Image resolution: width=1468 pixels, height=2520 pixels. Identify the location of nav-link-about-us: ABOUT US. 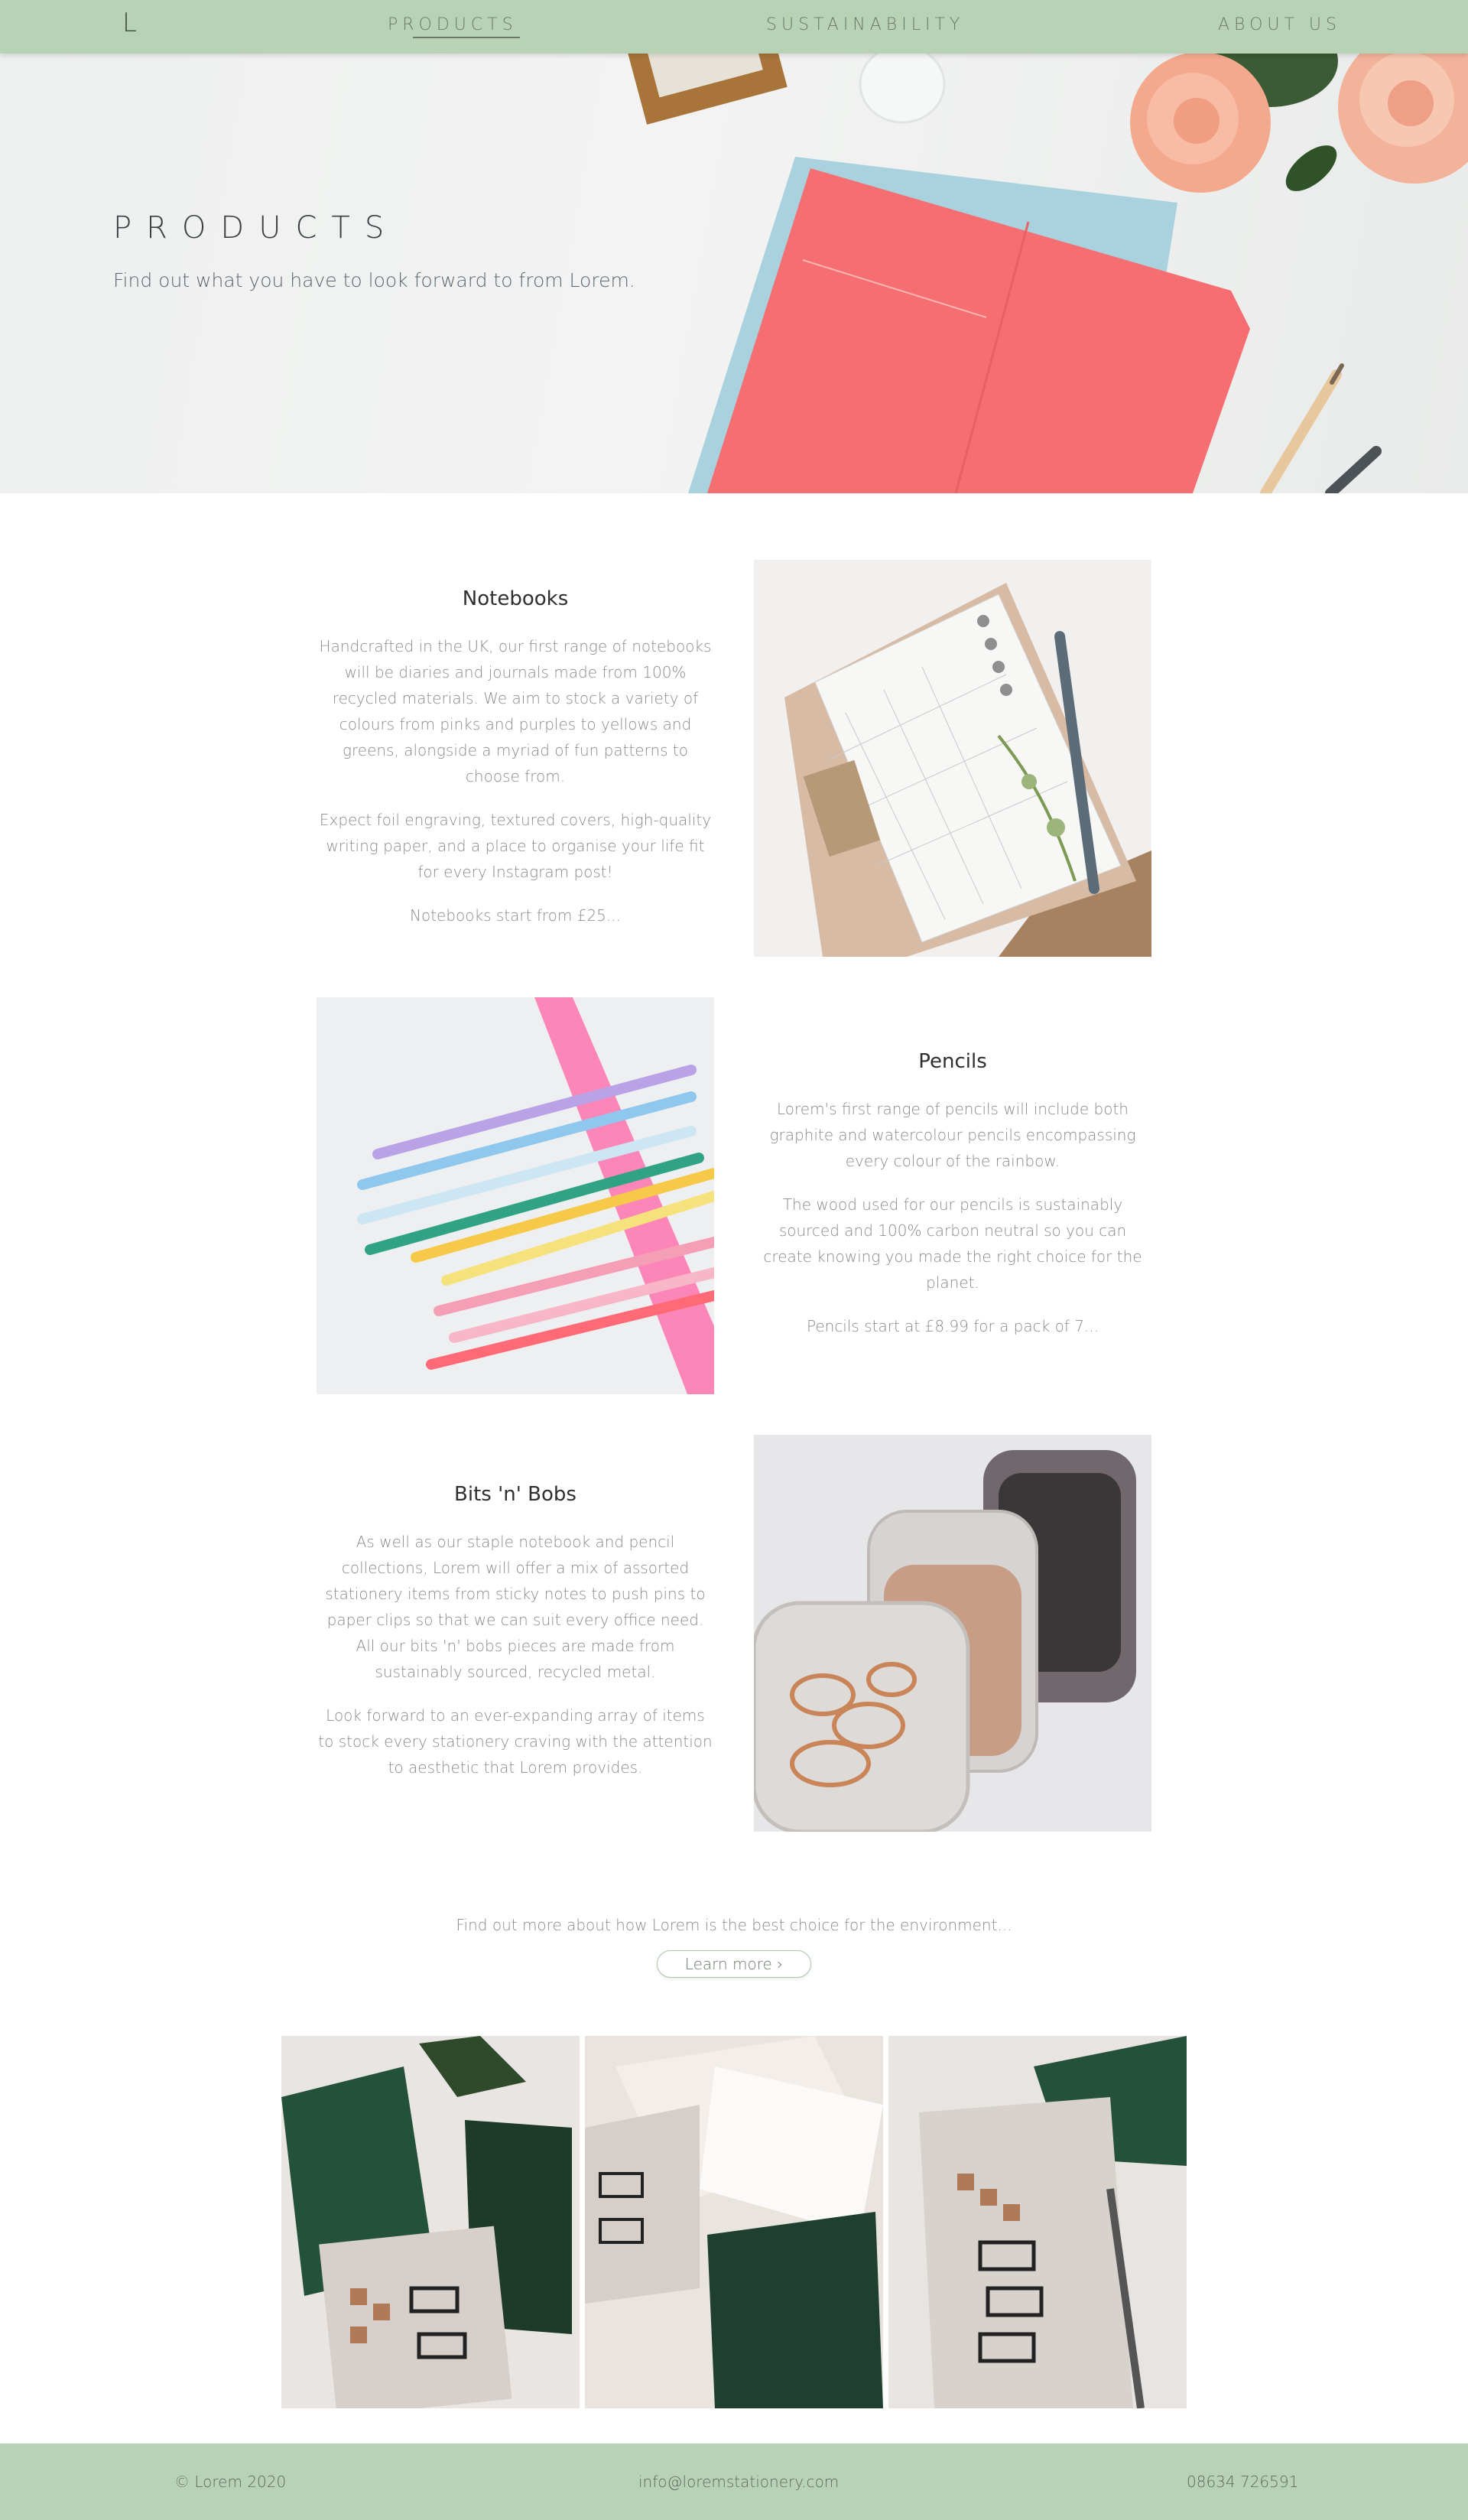
(1279, 24).